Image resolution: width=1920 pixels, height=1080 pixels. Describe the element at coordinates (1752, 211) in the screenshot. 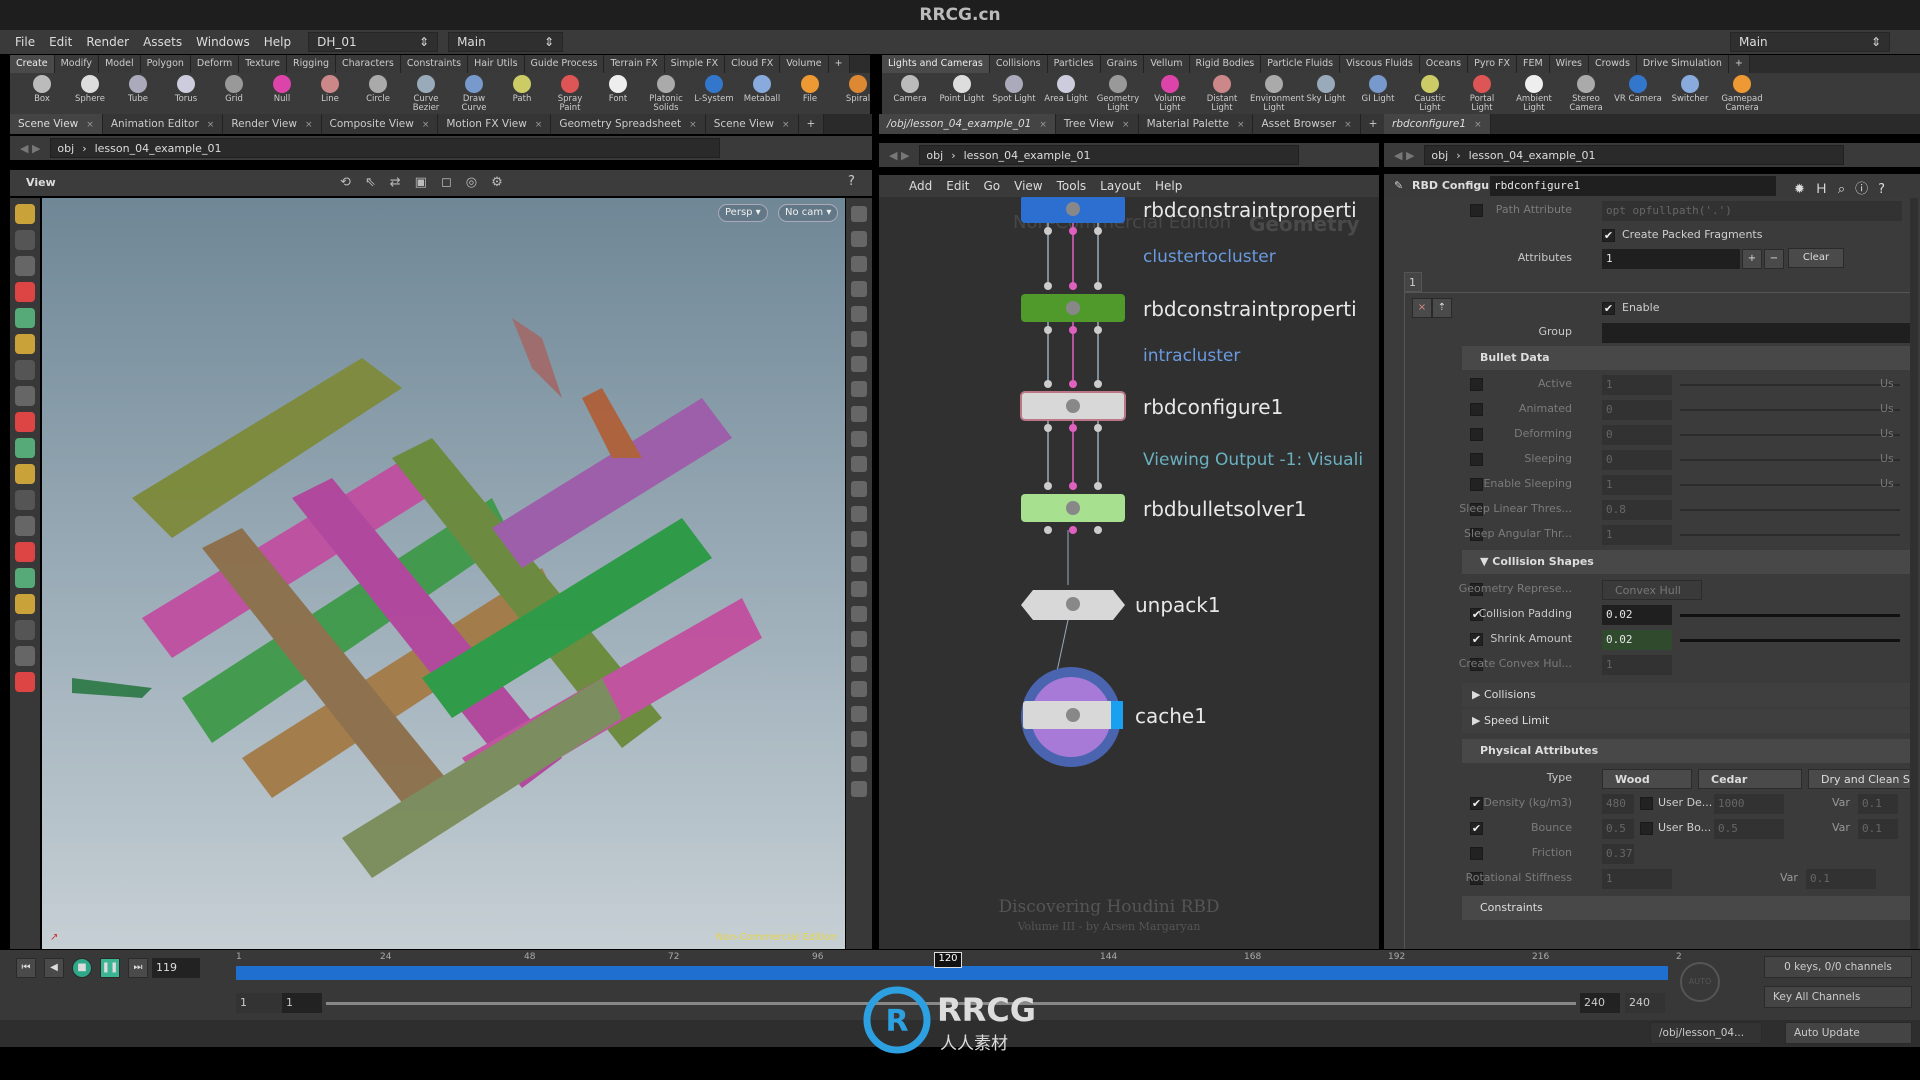

I see `param-value-field: opt opfullpath('.')` at that location.